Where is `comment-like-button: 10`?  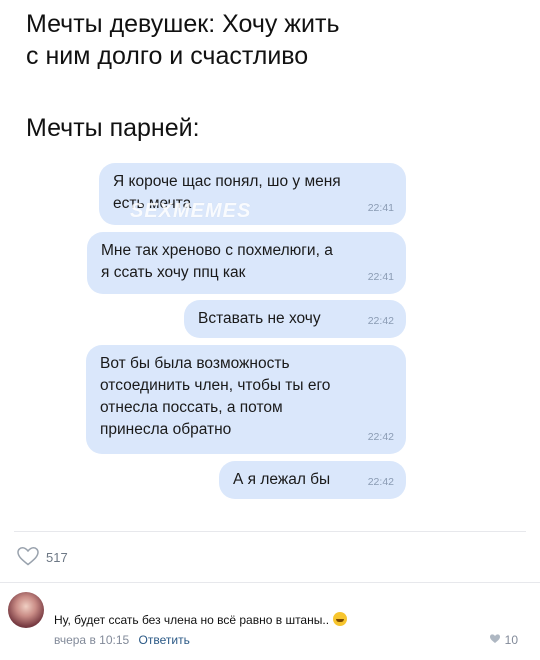
comment-like-button: 10 is located at coordinates (503, 640).